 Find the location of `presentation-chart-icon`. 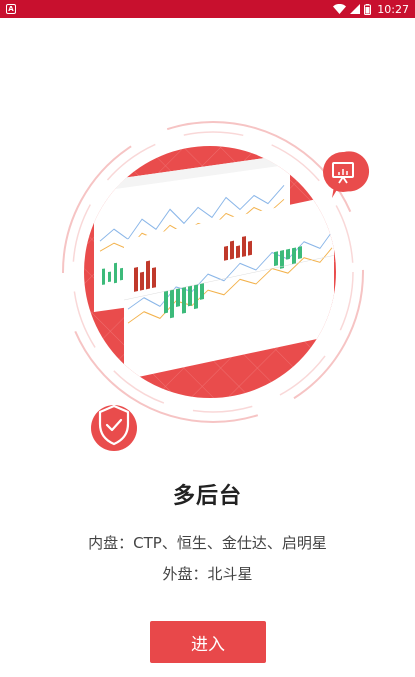

presentation-chart-icon is located at coordinates (346, 174).